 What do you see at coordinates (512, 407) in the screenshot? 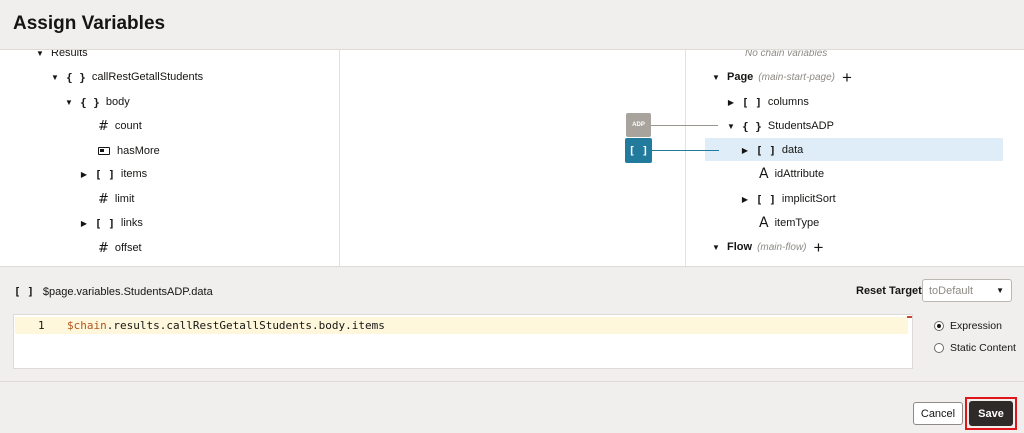
I see `dialog-footer` at bounding box center [512, 407].